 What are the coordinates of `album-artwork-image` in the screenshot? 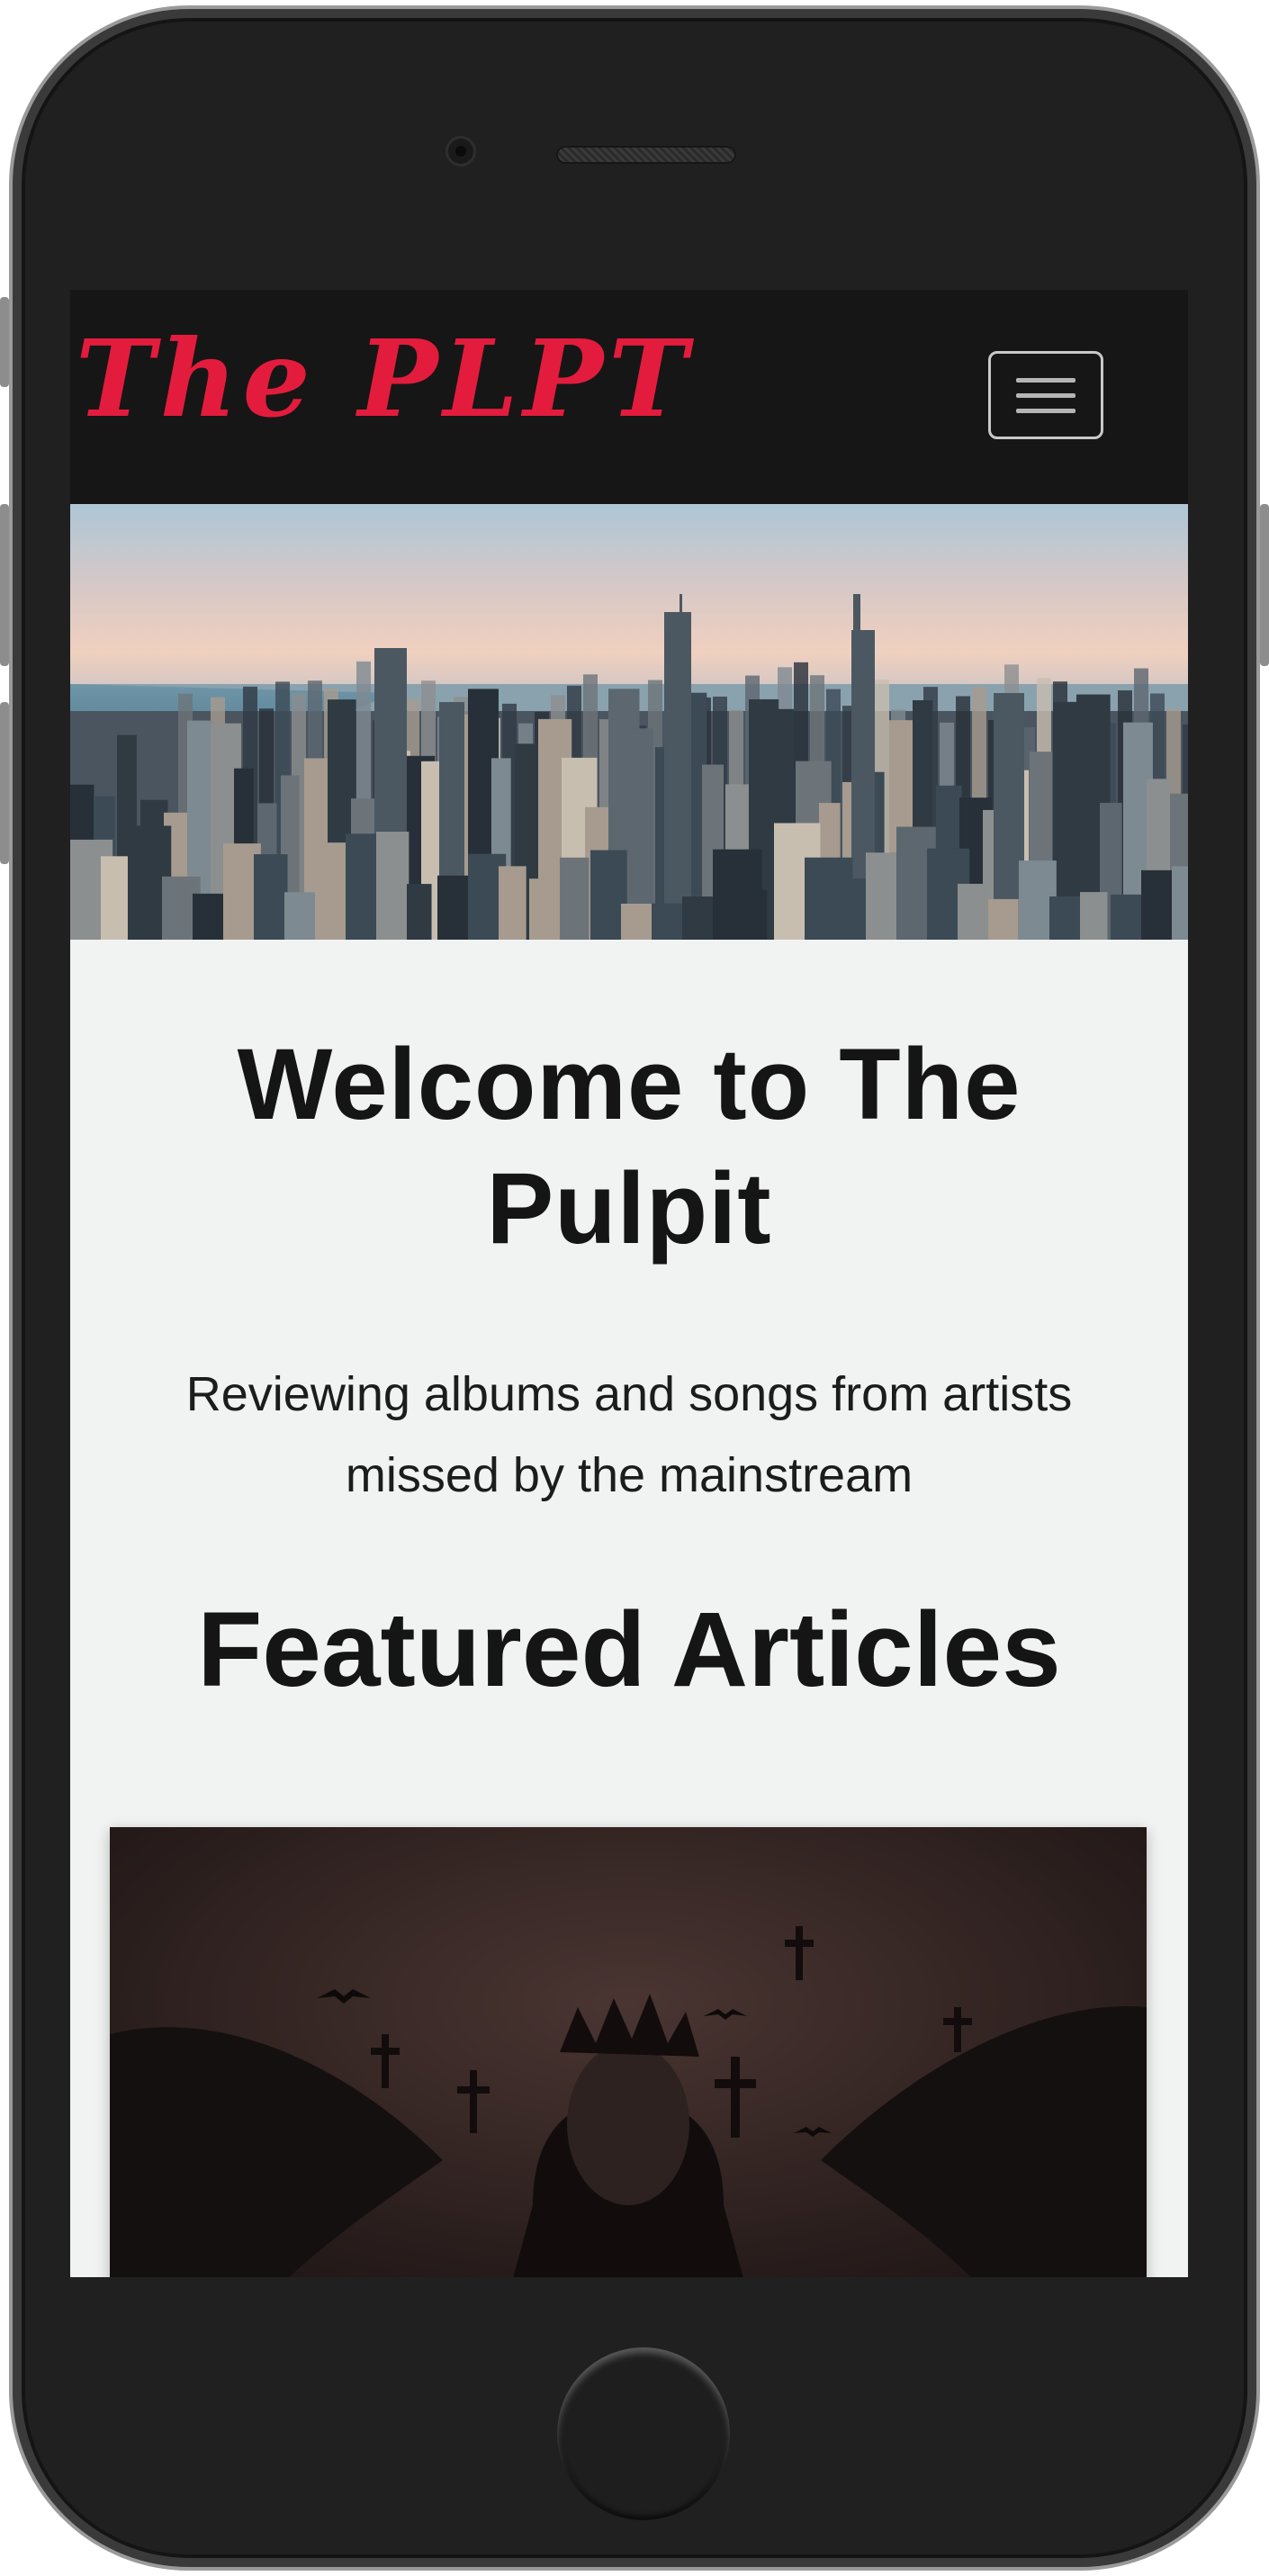 It's located at (628, 2052).